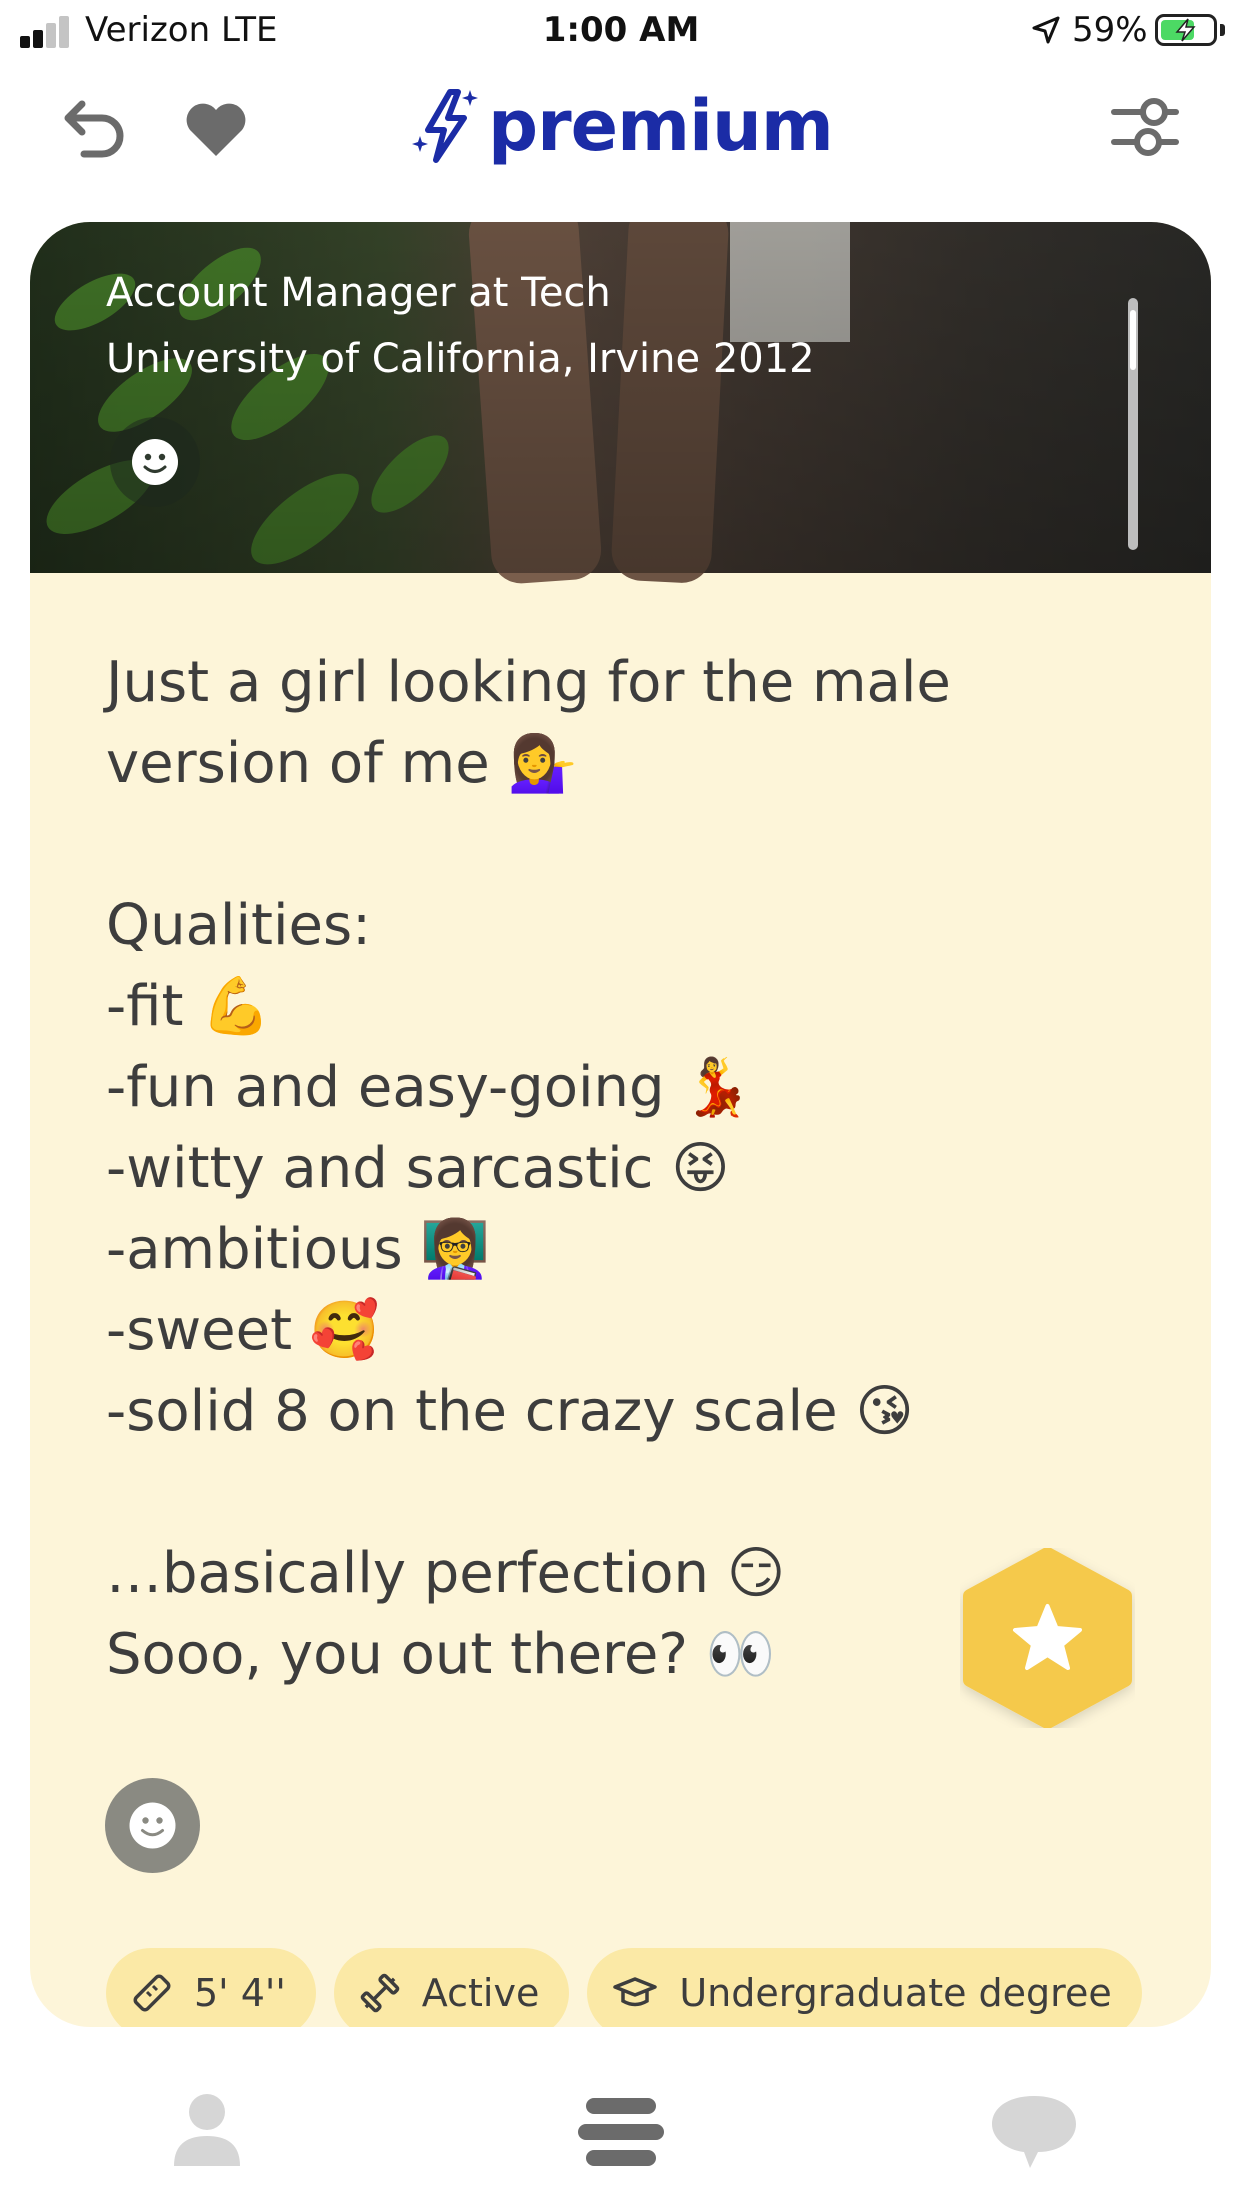 Image resolution: width=1242 pixels, height=2208 pixels. Describe the element at coordinates (95, 128) in the screenshot. I see `undo-icon` at that location.